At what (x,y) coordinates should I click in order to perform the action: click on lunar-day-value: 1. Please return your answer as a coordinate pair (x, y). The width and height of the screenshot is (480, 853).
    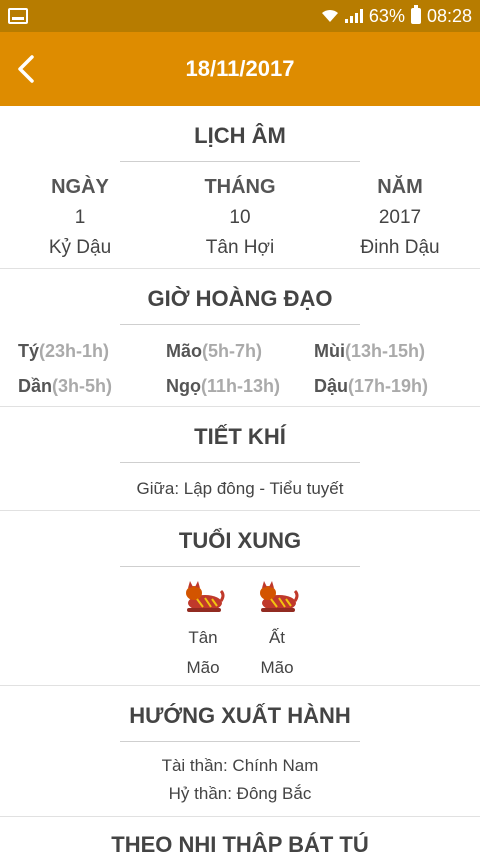
    Looking at the image, I should click on (80, 217).